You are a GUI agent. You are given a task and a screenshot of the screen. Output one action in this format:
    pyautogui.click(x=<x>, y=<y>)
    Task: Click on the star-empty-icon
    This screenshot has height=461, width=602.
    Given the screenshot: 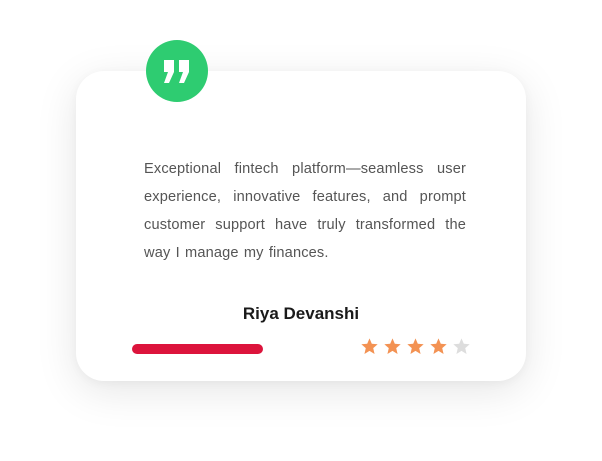 What is the action you would take?
    pyautogui.click(x=461, y=346)
    